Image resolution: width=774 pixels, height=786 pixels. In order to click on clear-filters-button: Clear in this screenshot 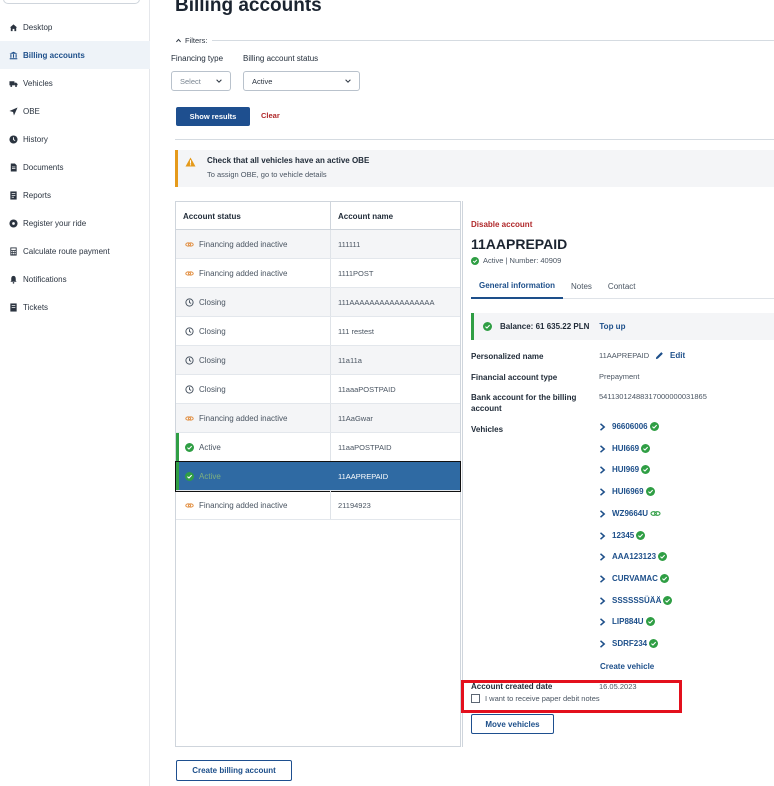, I will do `click(270, 115)`.